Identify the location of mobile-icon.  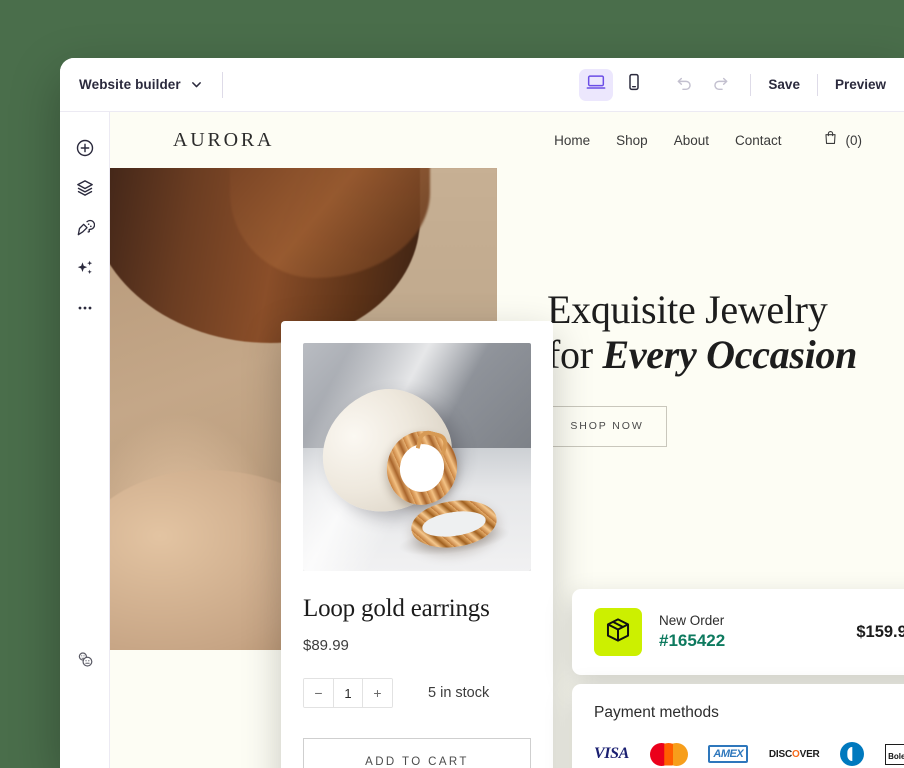
(634, 84).